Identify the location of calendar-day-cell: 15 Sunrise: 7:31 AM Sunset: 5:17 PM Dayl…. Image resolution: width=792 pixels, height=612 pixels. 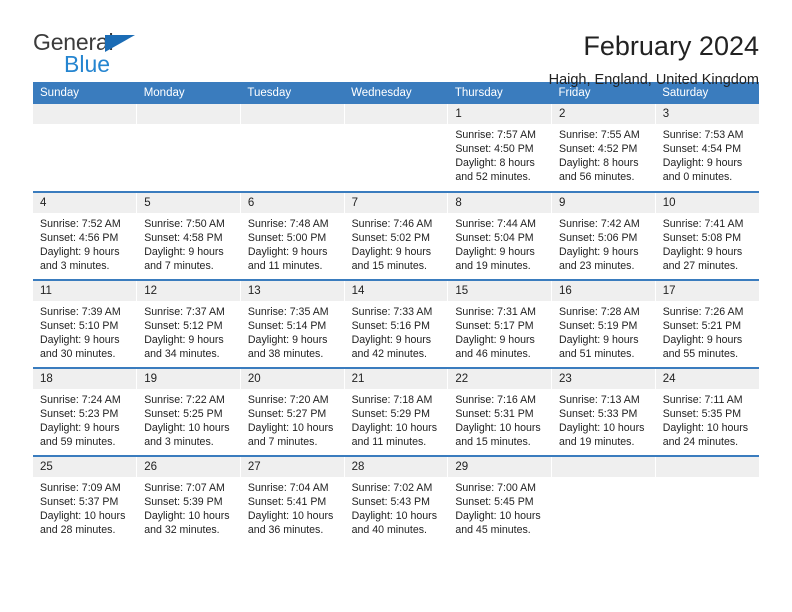
(500, 323).